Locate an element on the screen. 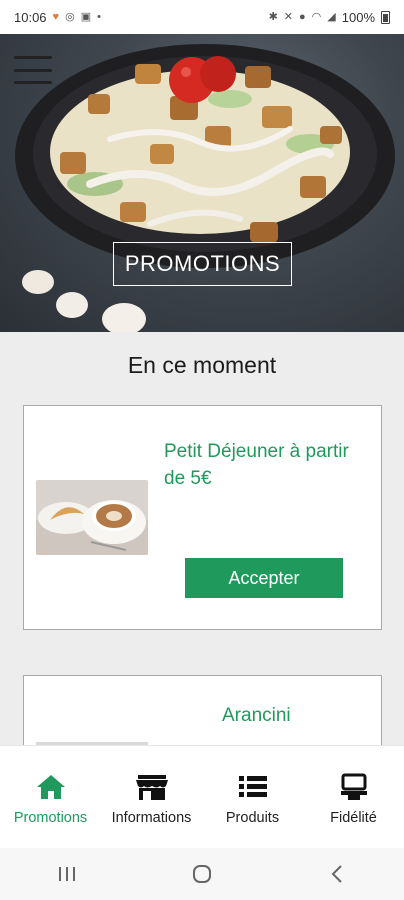 This screenshot has width=404, height=900. status-left: 10:06 ♥ ◎ ▣ • is located at coordinates (57, 17).